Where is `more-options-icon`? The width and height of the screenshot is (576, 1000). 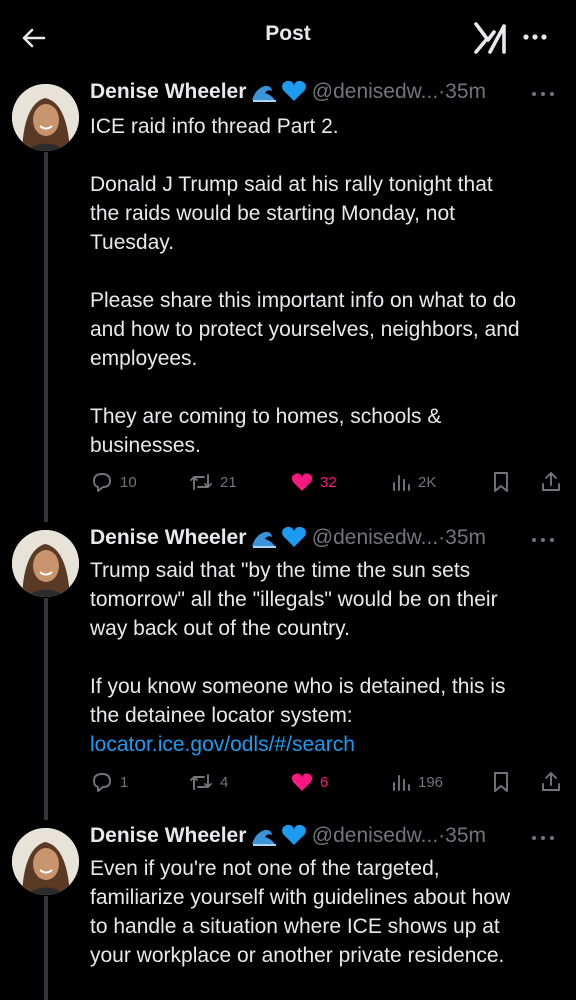 more-options-icon is located at coordinates (535, 37).